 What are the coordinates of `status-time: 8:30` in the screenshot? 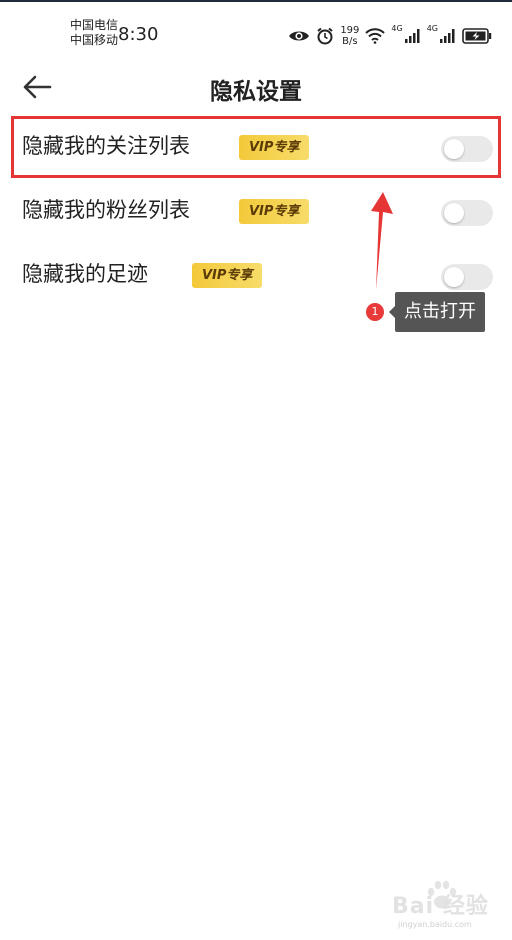 It's located at (138, 34).